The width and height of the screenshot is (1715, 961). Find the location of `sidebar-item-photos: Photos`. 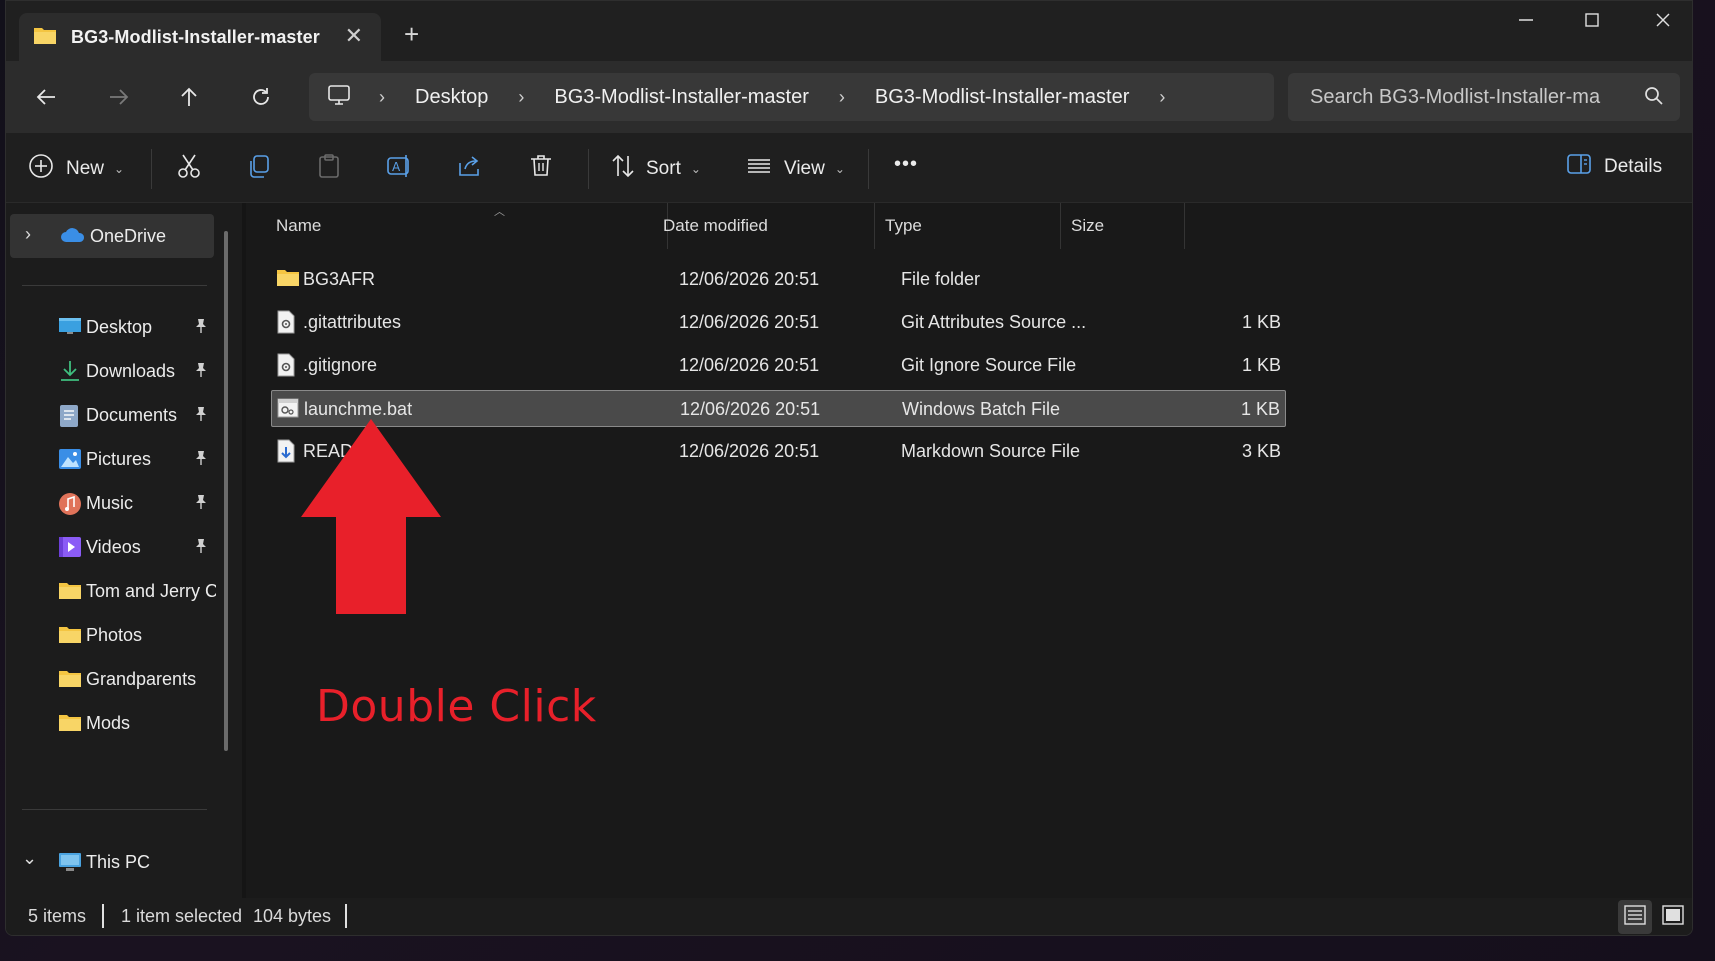

sidebar-item-photos: Photos is located at coordinates (111, 635).